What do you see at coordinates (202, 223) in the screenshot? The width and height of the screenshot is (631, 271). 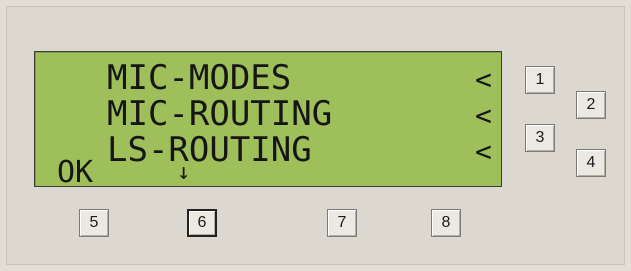 I see `button-6: 6` at bounding box center [202, 223].